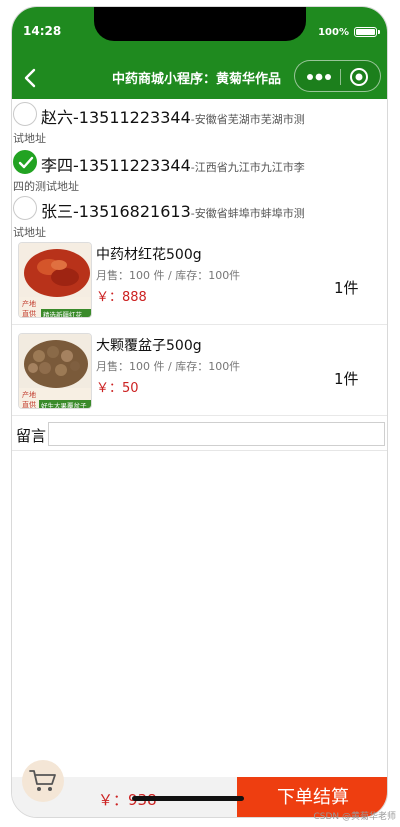 This screenshot has width=400, height=827. I want to click on address-line1: 赵六-13511223344-安徽省芜湖市芜湖市测, so click(173, 116).